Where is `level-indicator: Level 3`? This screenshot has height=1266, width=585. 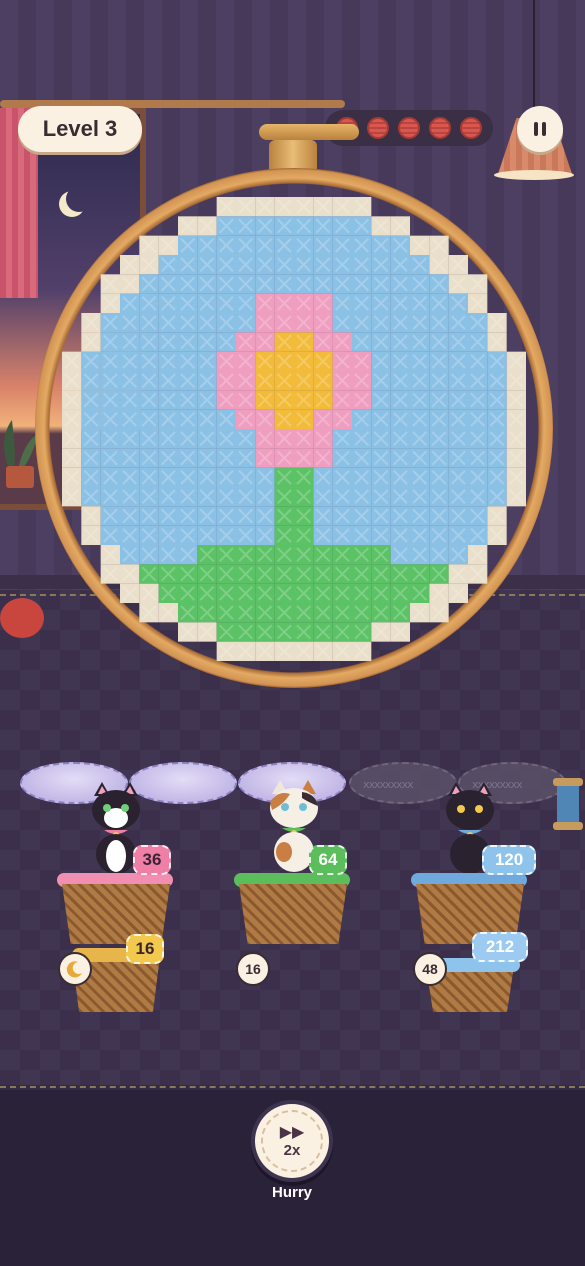 level-indicator: Level 3 is located at coordinates (80, 129).